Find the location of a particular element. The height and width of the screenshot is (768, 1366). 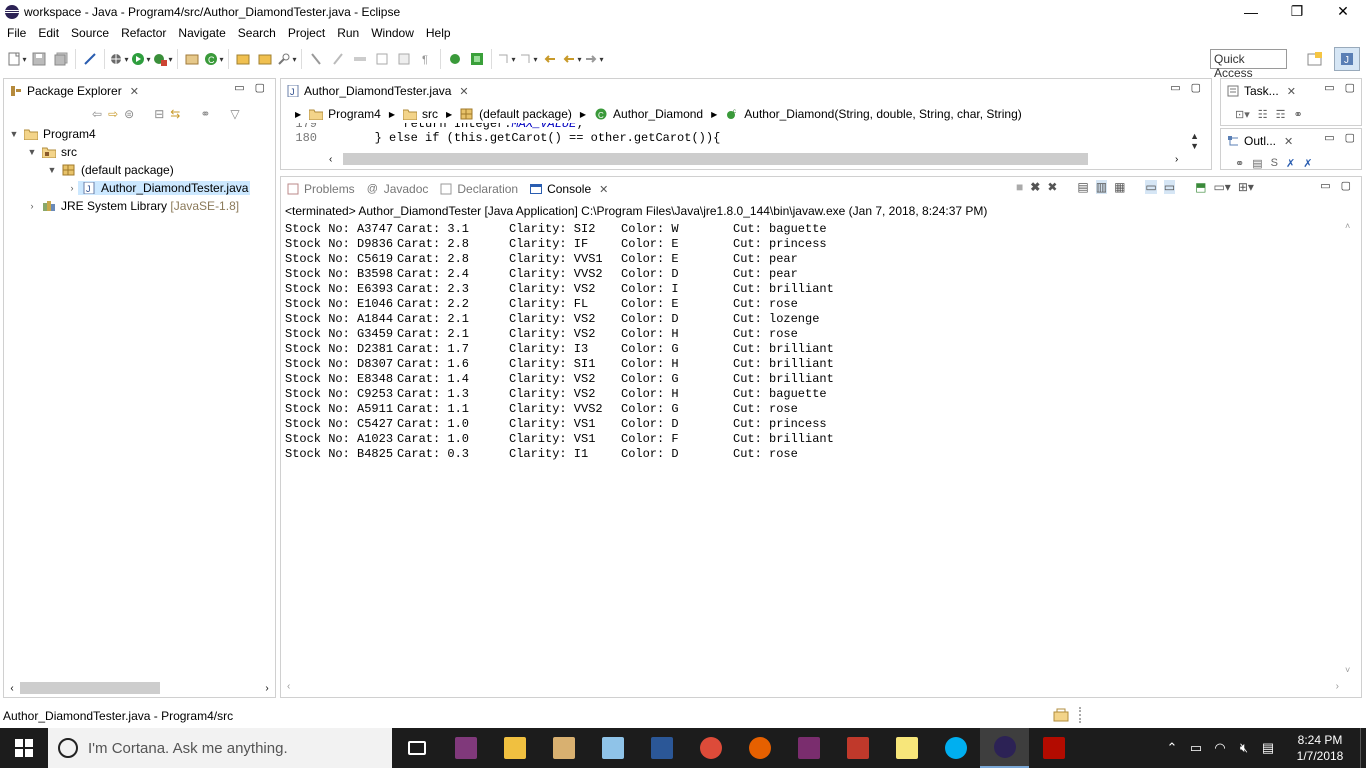

coverage-icon is located at coordinates (477, 59).